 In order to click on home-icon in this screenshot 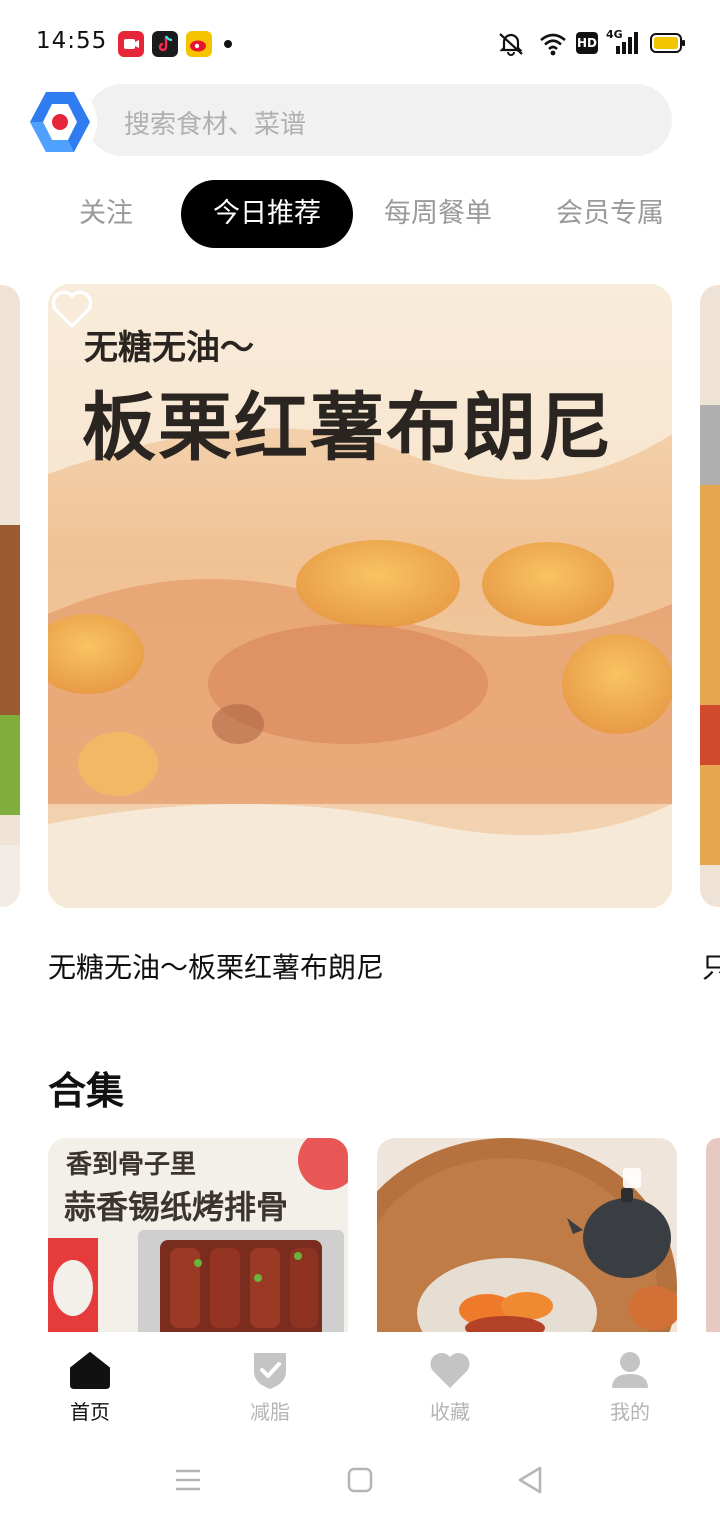, I will do `click(90, 1370)`.